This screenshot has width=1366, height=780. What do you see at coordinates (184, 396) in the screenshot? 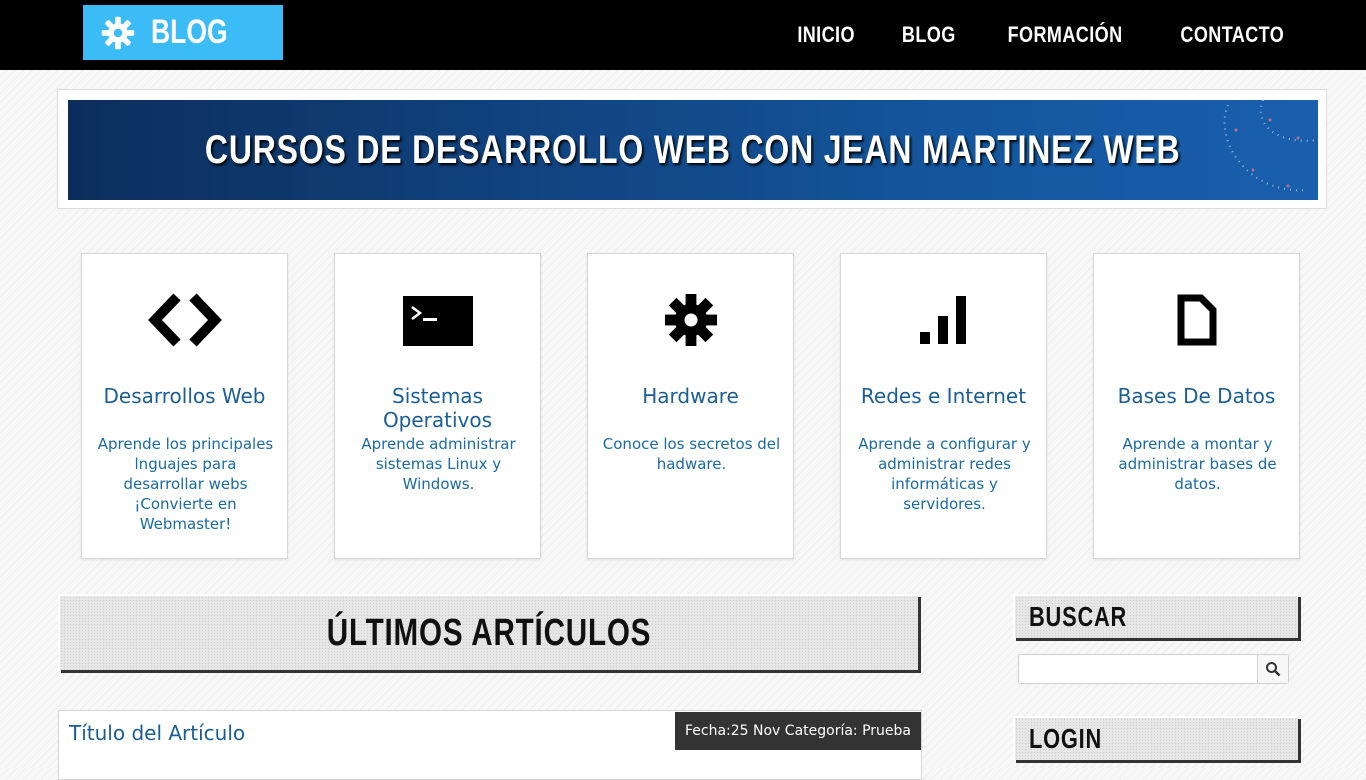
I see `category-title: Desarrollos Web` at bounding box center [184, 396].